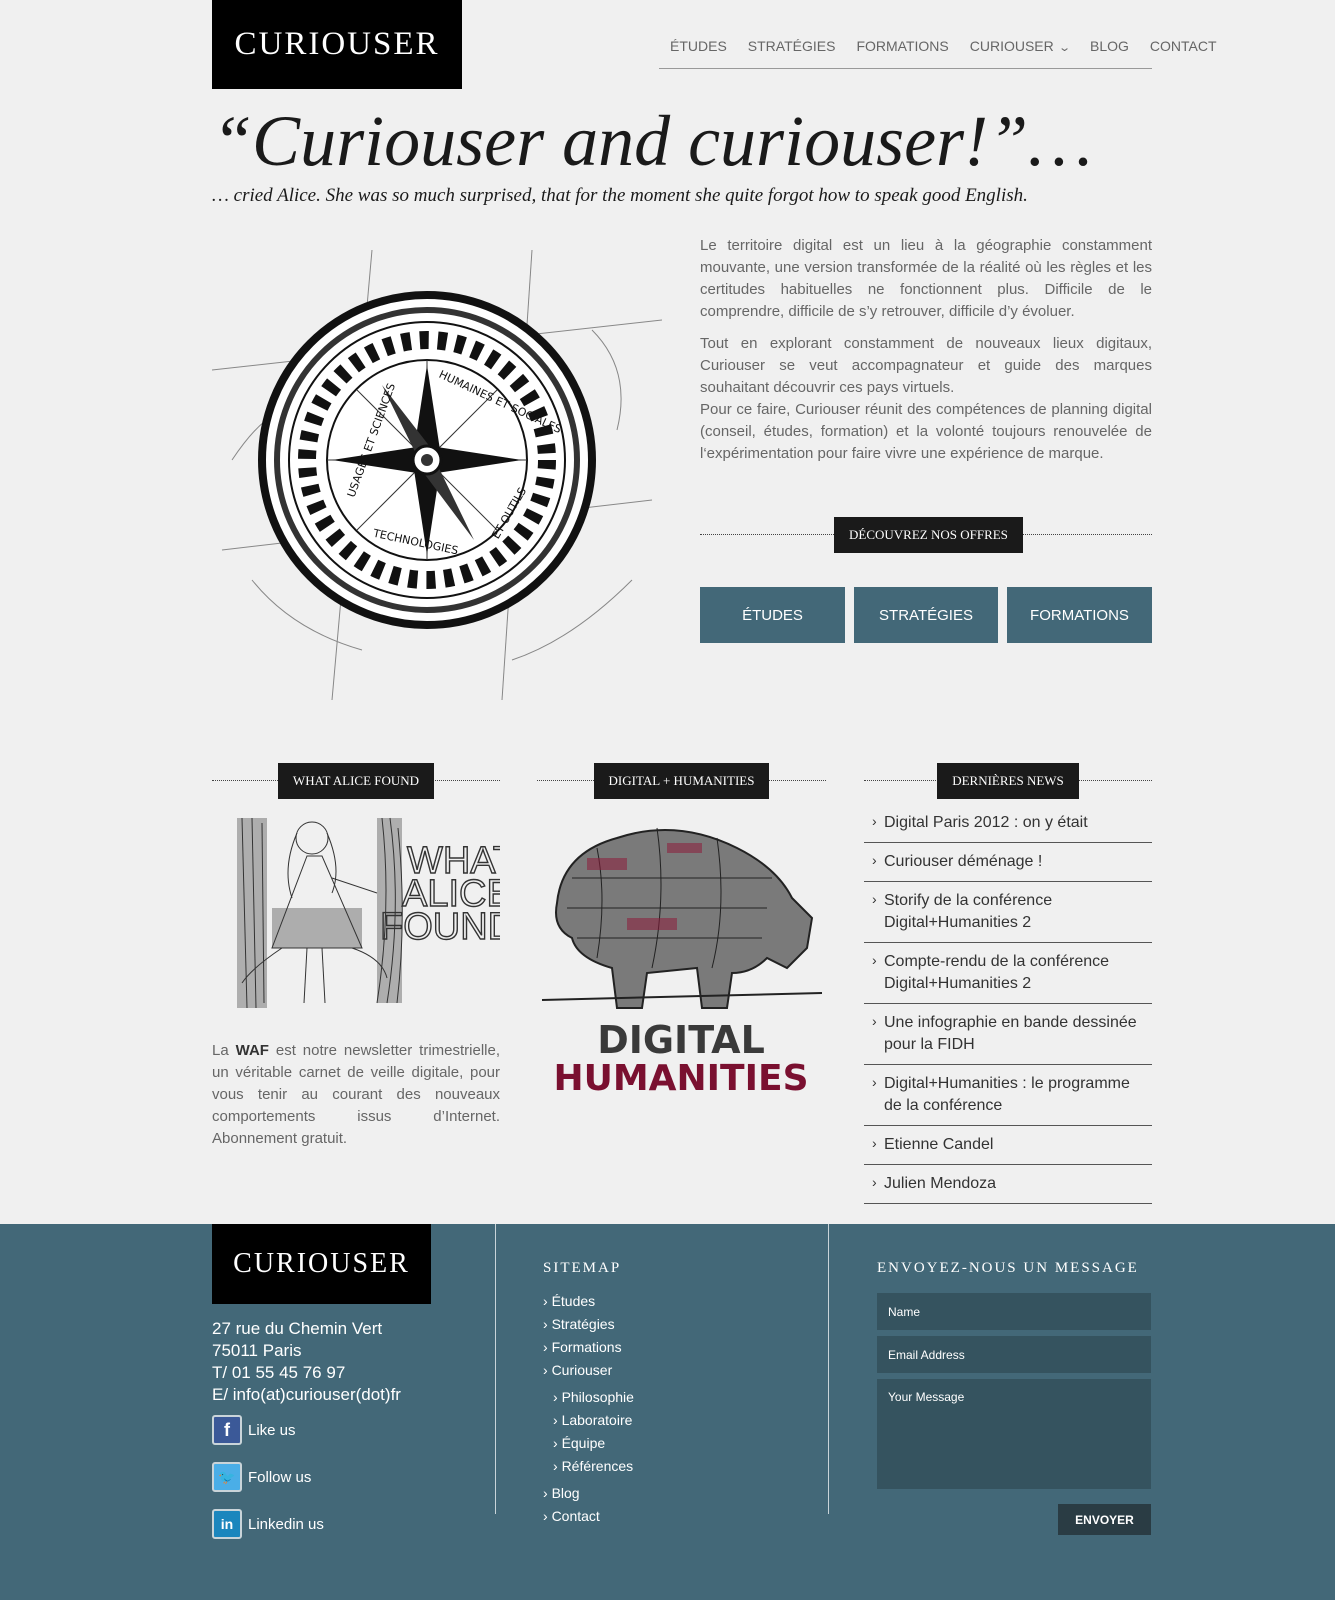  I want to click on address-street: 27 rue du Chemin Vert, so click(297, 1328).